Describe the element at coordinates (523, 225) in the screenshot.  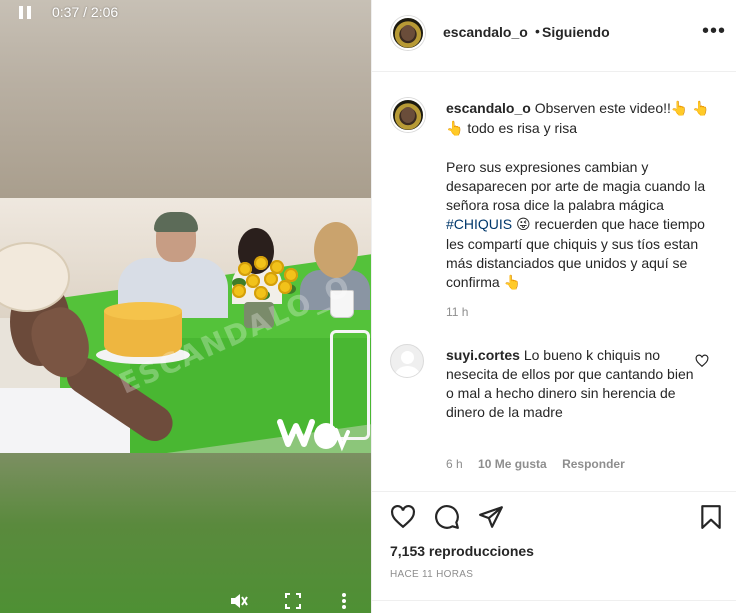
I see `winking-tongue-emoji: 😜` at that location.